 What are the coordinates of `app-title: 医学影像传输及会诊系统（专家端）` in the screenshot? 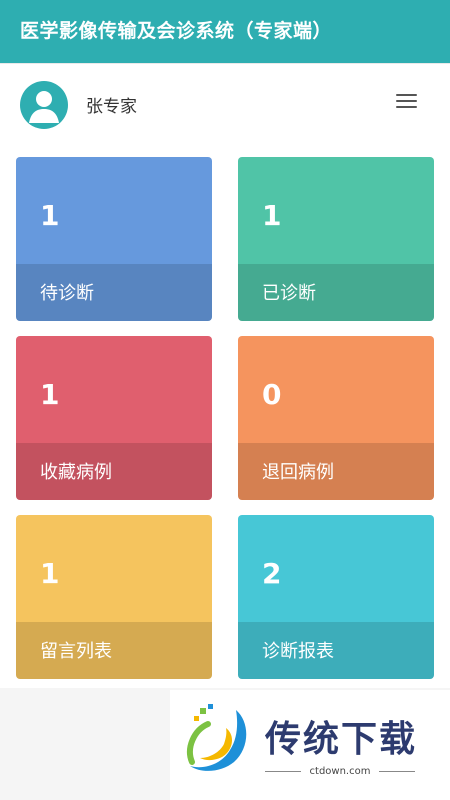 It's located at (225, 31).